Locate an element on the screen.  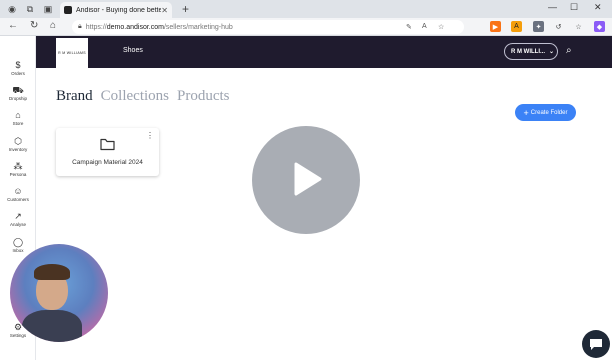
chevron-down-icon: ⌄ is located at coordinates (552, 52).